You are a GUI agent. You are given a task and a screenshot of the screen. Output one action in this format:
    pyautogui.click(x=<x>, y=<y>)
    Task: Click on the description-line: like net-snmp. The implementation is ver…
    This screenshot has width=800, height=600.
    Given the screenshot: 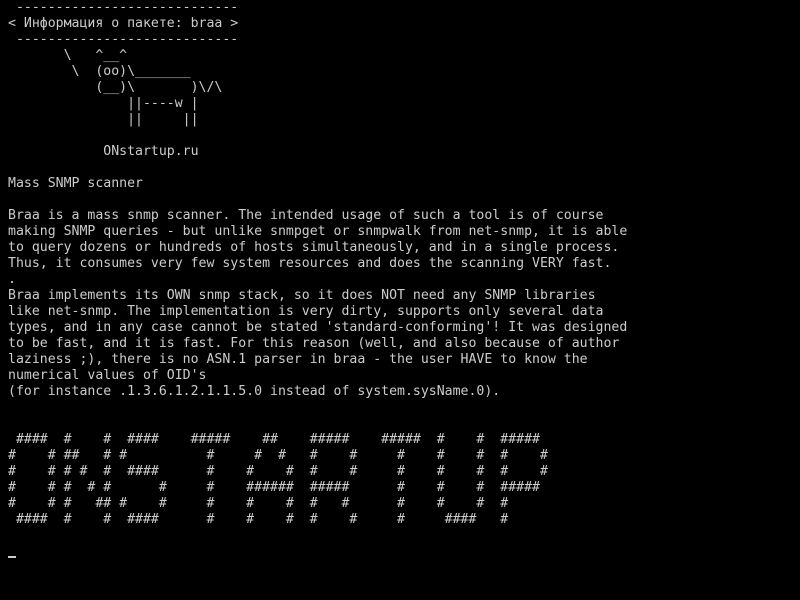 What is the action you would take?
    pyautogui.click(x=306, y=311)
    